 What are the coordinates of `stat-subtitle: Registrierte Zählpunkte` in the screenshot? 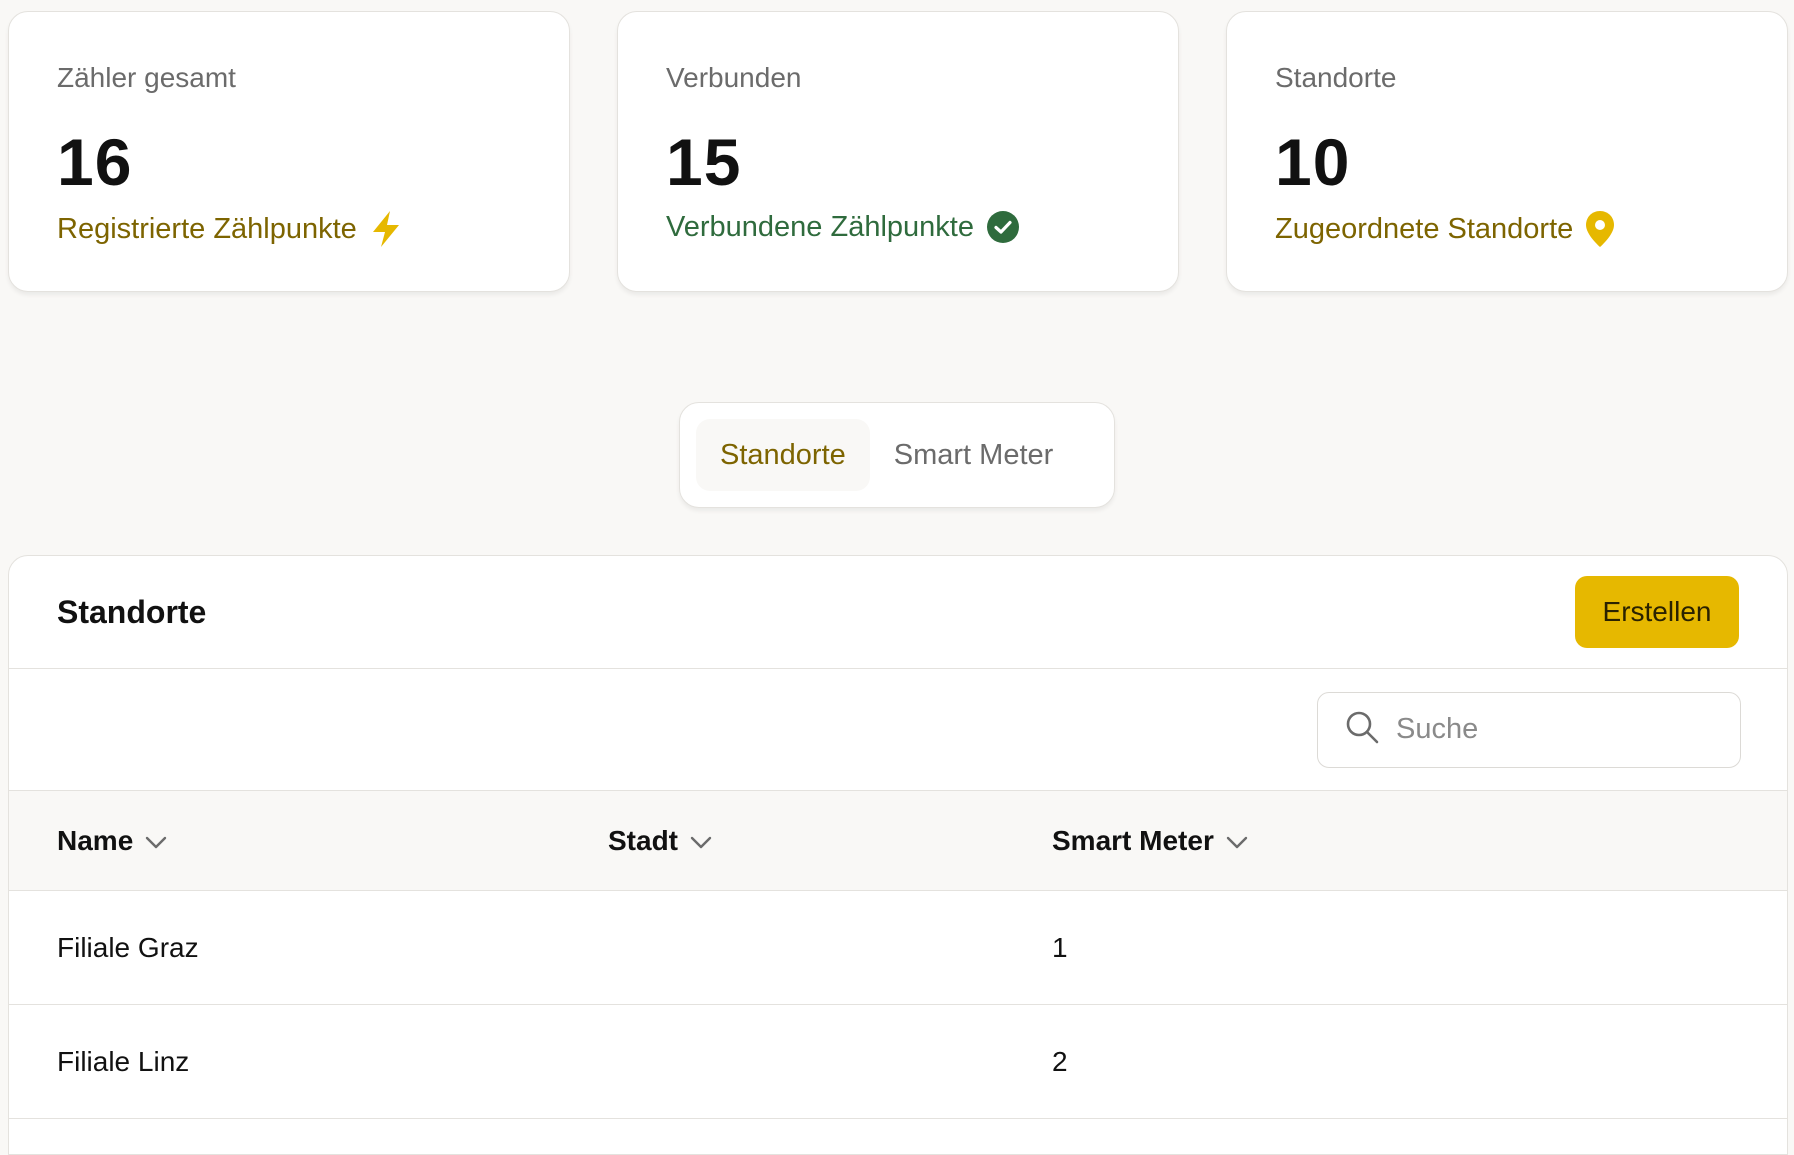 It's located at (230, 229).